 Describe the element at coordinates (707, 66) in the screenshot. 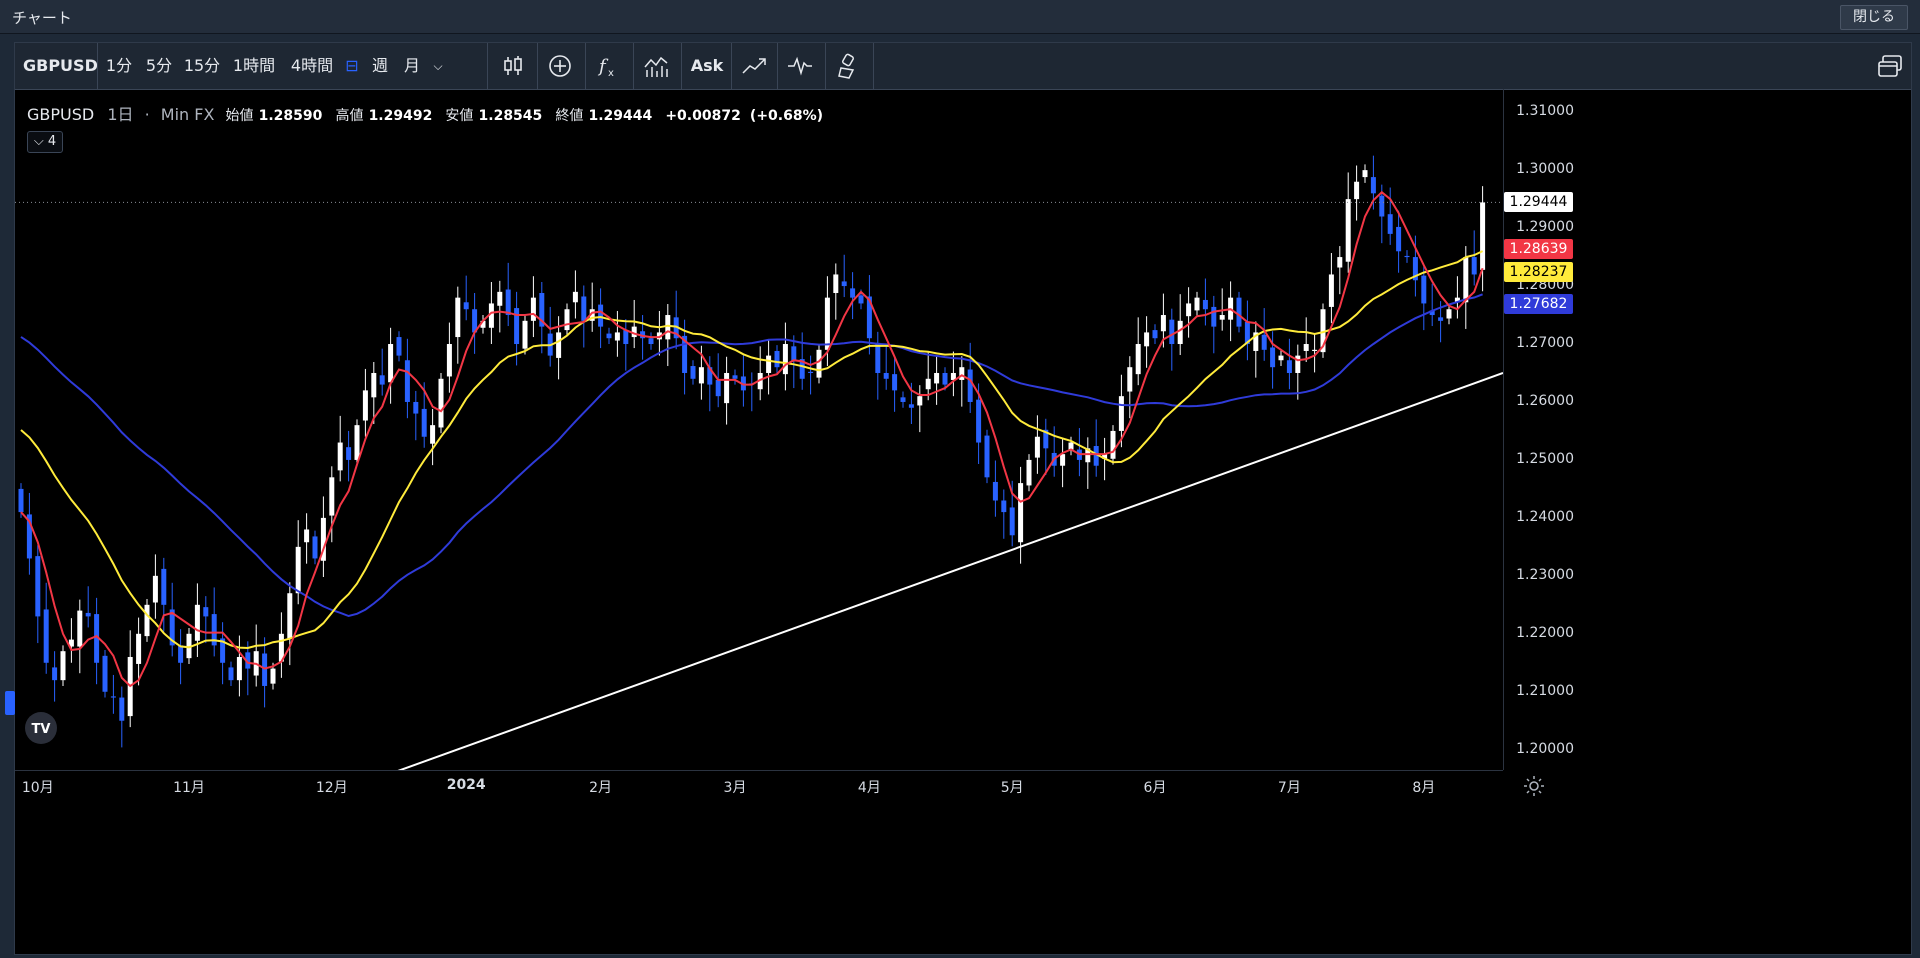

I see `ask-price-button: Ask` at that location.